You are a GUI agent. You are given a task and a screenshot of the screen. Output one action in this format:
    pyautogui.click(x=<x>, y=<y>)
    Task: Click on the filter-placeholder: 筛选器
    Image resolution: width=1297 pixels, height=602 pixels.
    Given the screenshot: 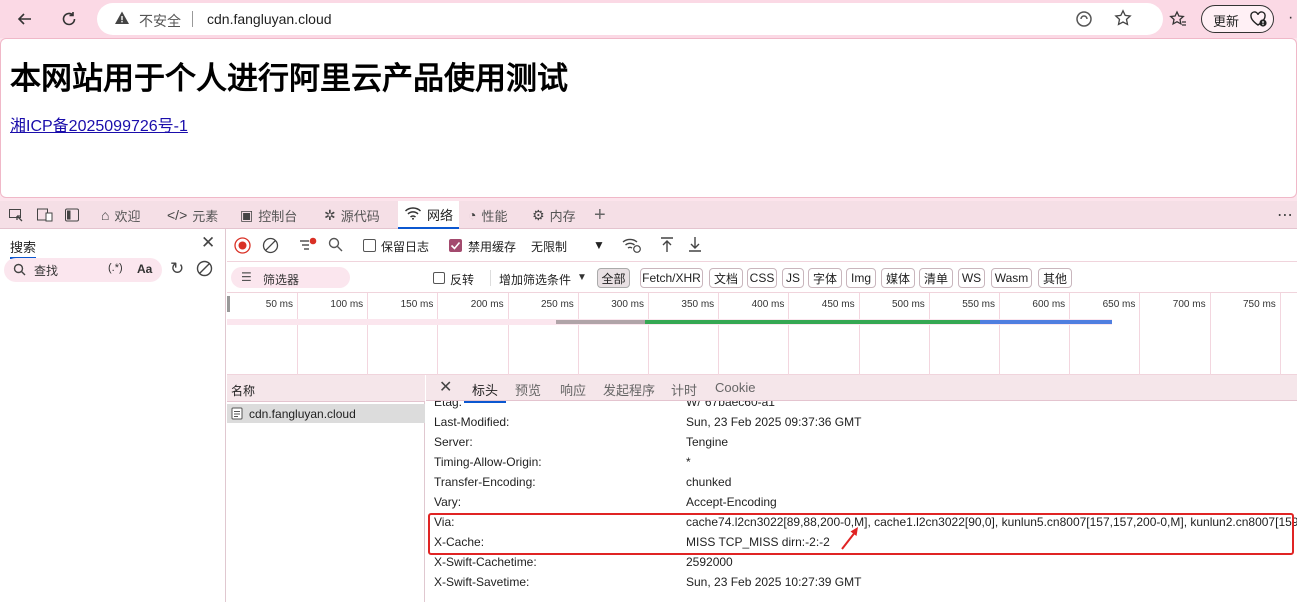 What is the action you would take?
    pyautogui.click(x=281, y=280)
    